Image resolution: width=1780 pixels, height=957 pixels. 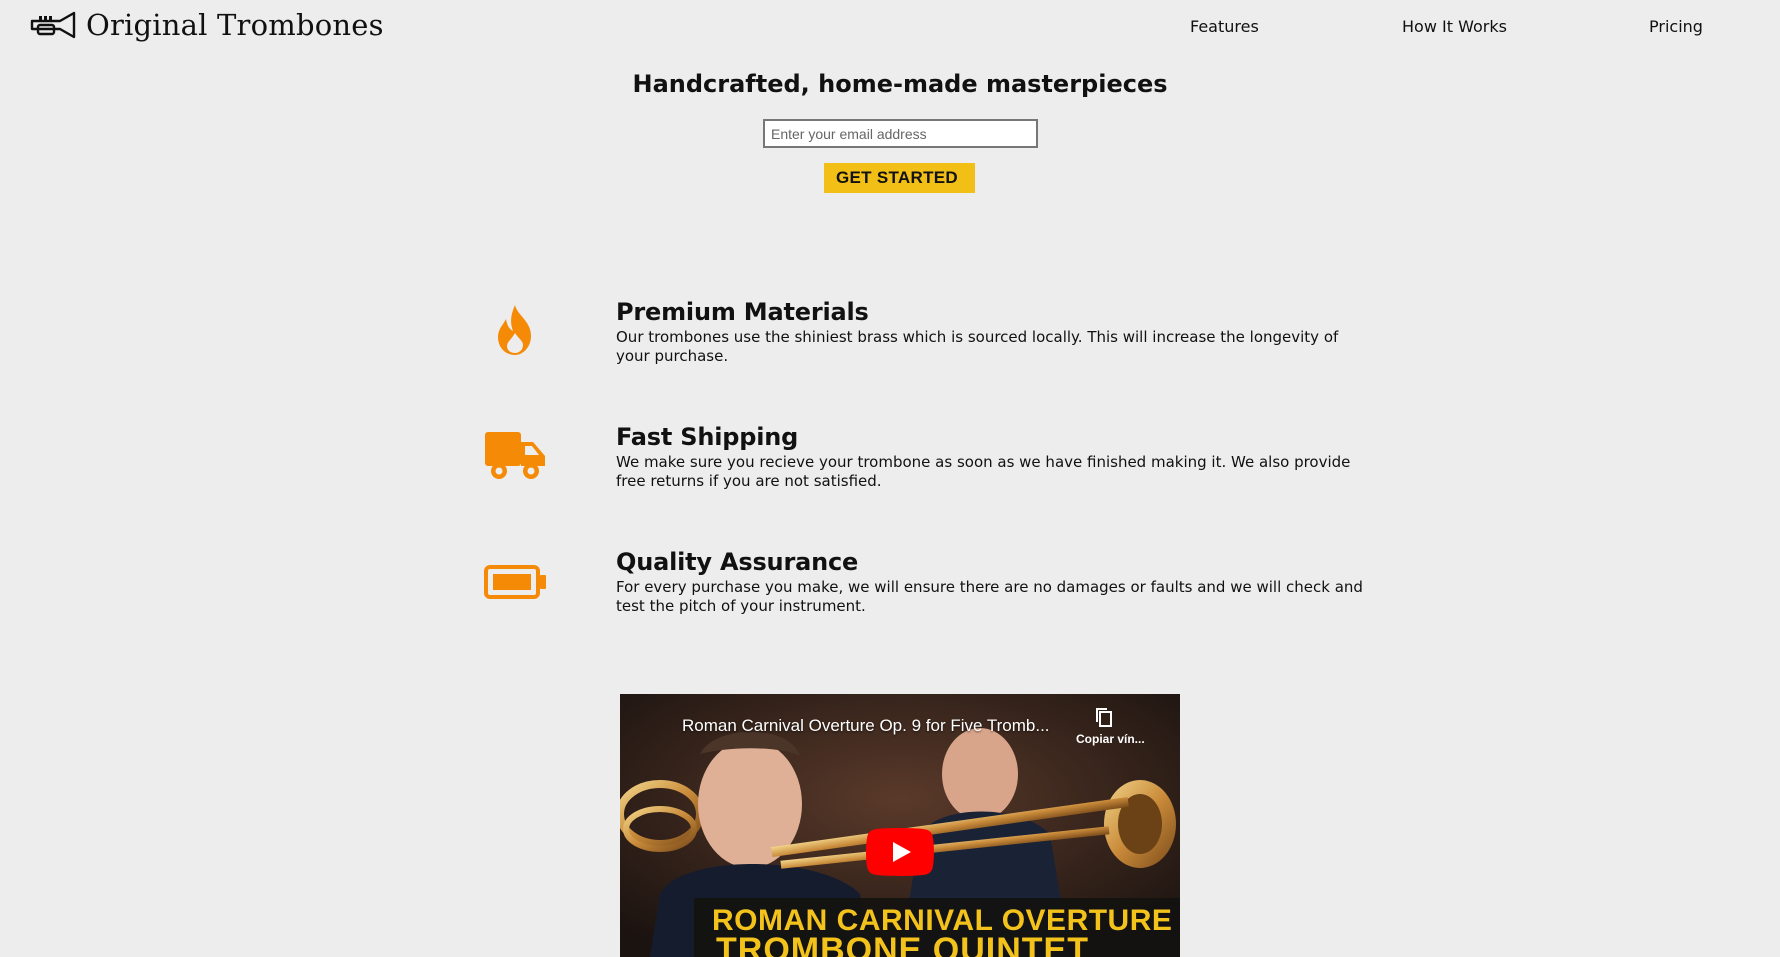 I want to click on nav-pricing-link: Pricing, so click(x=1676, y=26).